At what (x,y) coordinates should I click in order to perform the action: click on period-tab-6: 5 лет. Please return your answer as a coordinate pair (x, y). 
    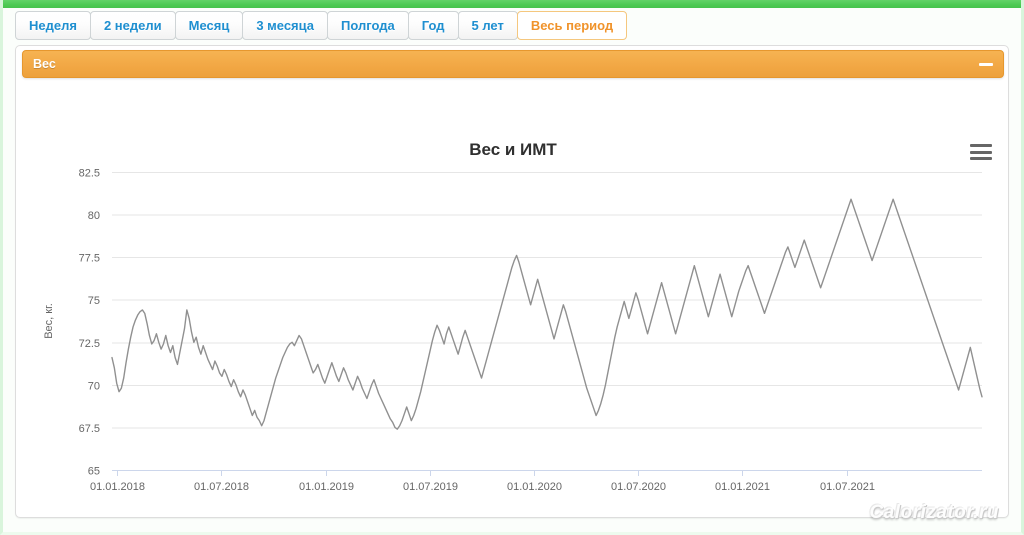
    Looking at the image, I should click on (487, 25).